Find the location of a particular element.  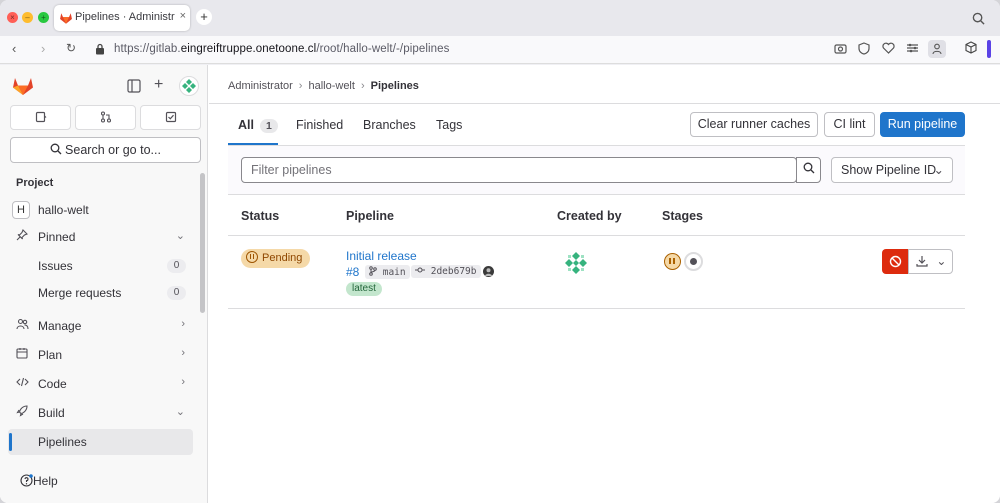

extensions-icon is located at coordinates (971, 49).